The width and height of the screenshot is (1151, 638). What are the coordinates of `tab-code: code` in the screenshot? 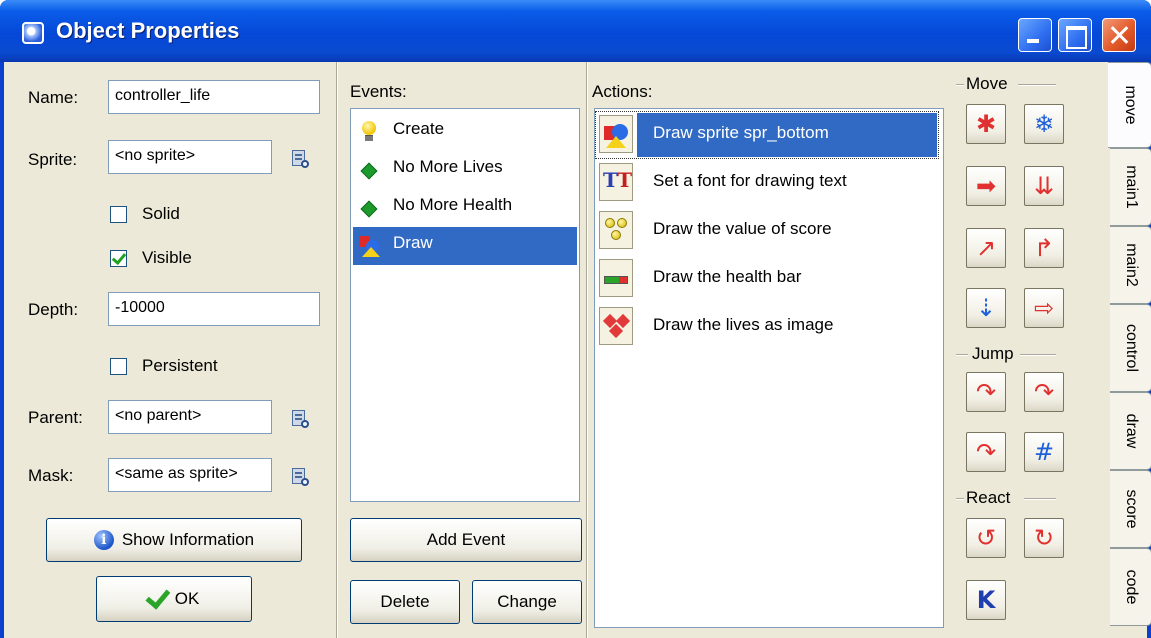 It's located at (1130, 587).